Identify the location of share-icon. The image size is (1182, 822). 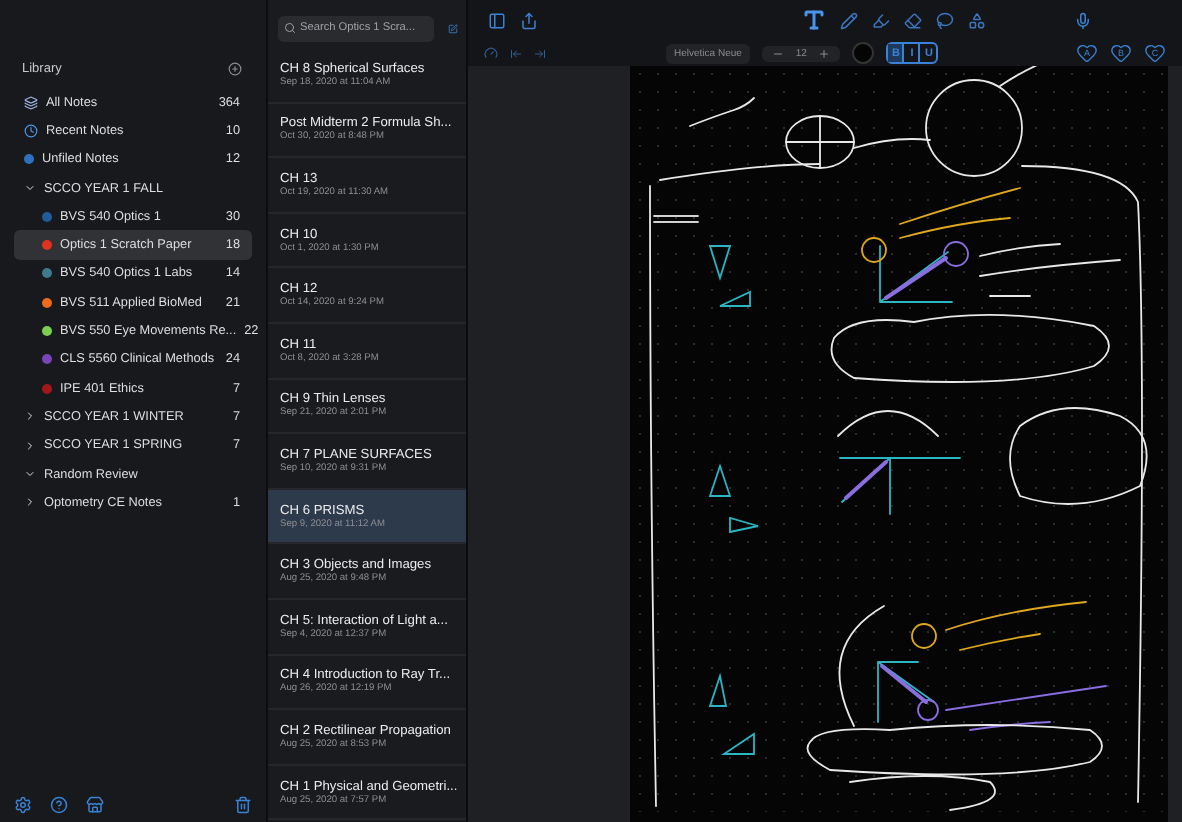
(529, 20).